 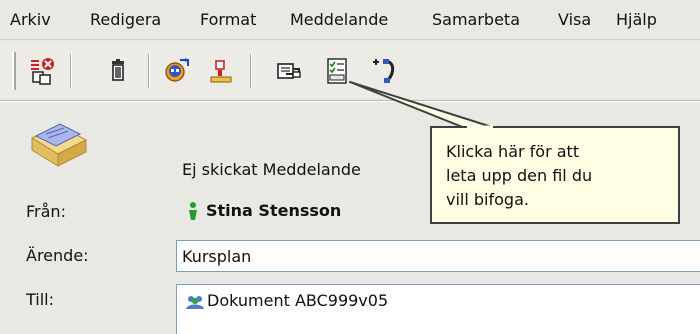 I want to click on envelope-icon, so click(x=59, y=145).